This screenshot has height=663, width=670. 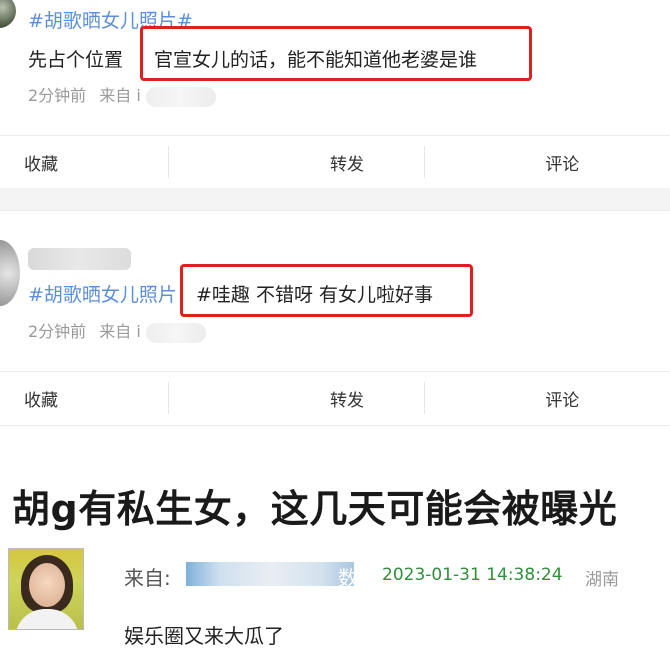 I want to click on redacted-username, so click(x=79, y=259).